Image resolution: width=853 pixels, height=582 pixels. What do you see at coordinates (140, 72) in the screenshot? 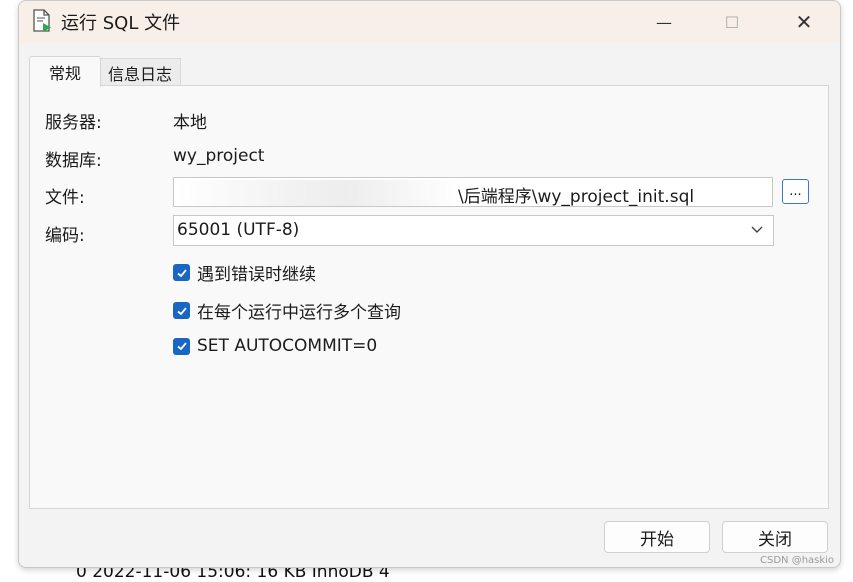
I see `tab-info-log: 信息日志` at bounding box center [140, 72].